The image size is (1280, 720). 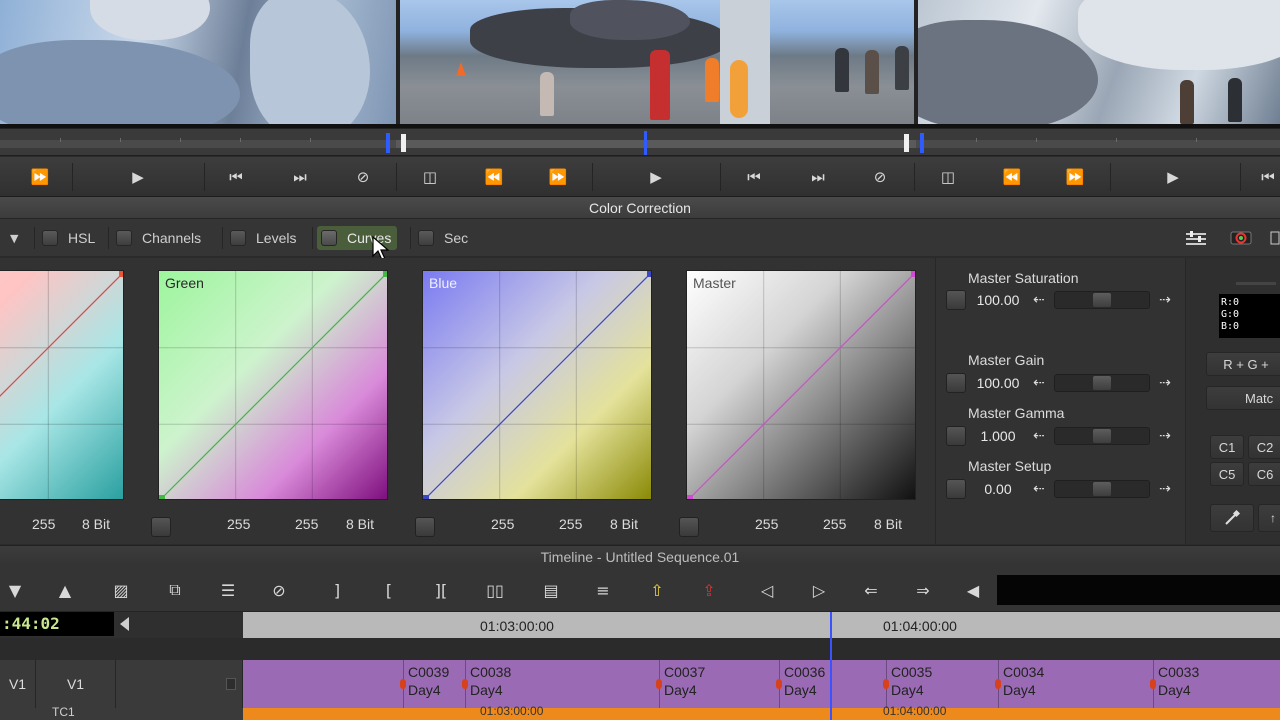 What do you see at coordinates (329, 238) in the screenshot?
I see `curves-enable-checkbox` at bounding box center [329, 238].